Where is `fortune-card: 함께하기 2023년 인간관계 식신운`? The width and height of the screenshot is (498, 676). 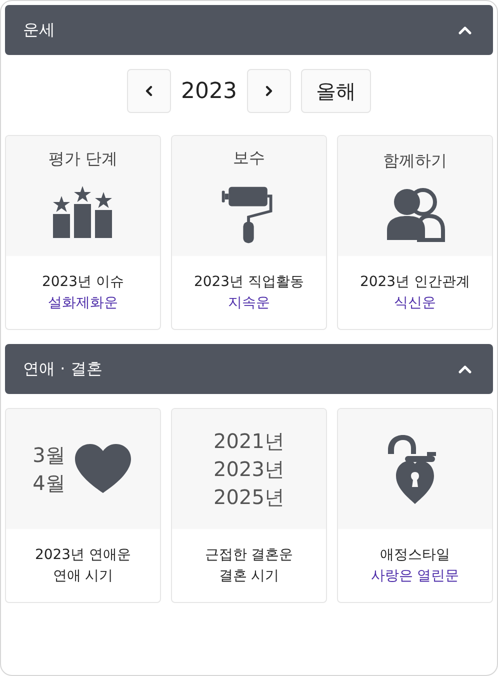 fortune-card: 함께하기 2023년 인간관계 식신운 is located at coordinates (415, 232).